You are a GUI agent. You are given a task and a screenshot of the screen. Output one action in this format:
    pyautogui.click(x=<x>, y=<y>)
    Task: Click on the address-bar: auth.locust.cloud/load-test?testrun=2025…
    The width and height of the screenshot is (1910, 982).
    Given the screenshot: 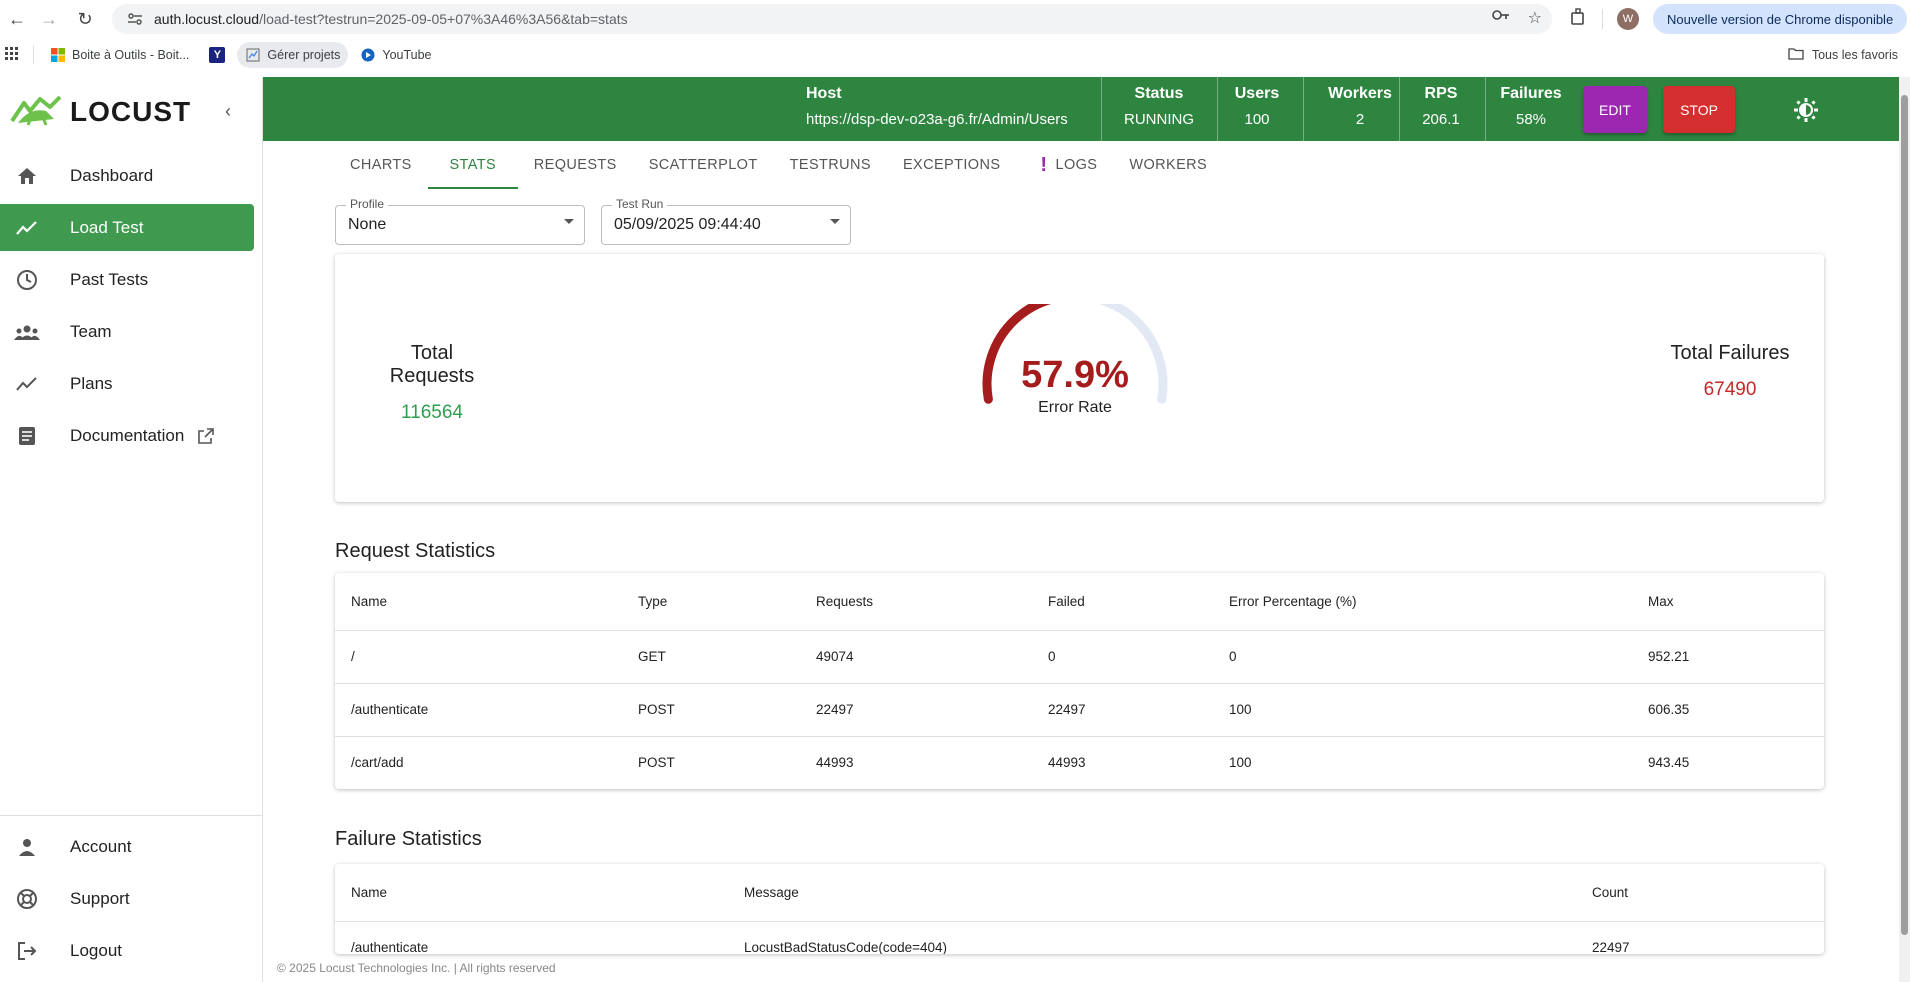 What is the action you would take?
    pyautogui.click(x=832, y=19)
    